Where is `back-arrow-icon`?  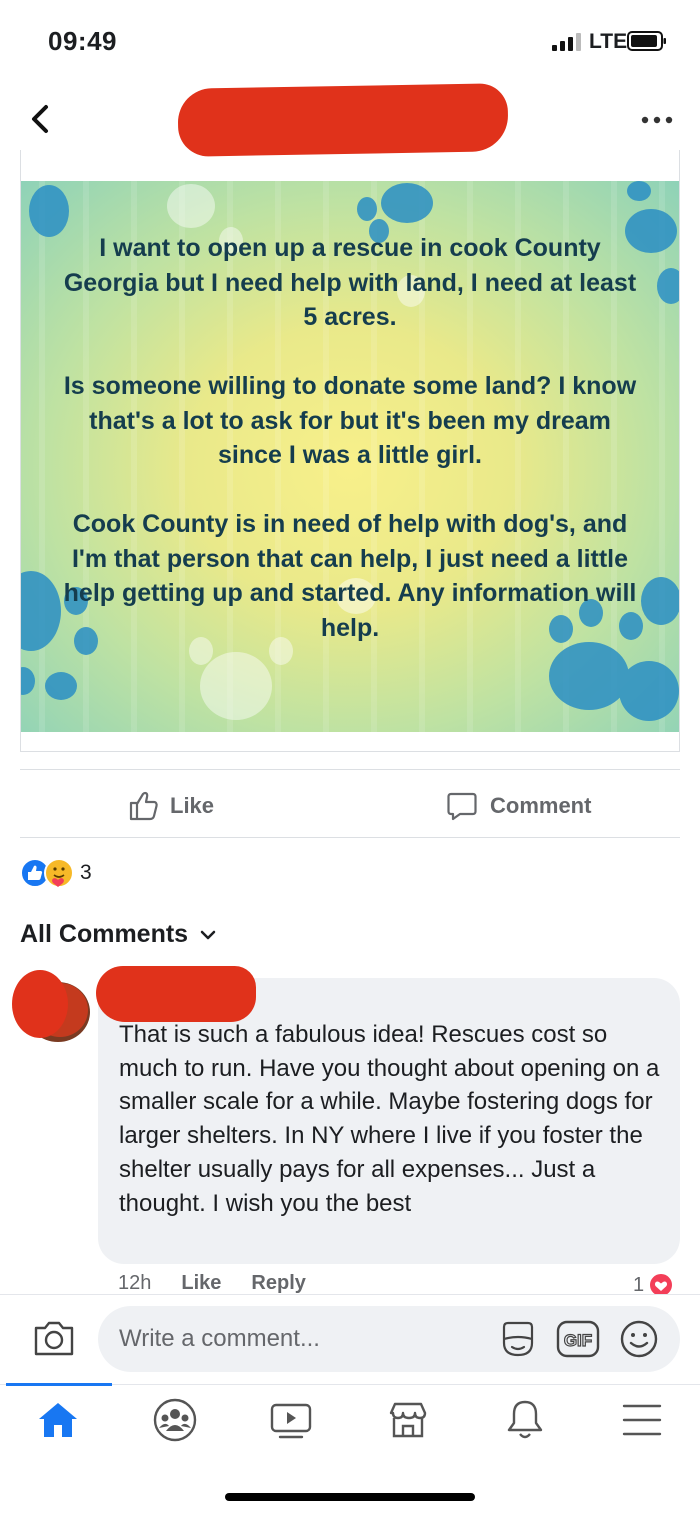 back-arrow-icon is located at coordinates (41, 119).